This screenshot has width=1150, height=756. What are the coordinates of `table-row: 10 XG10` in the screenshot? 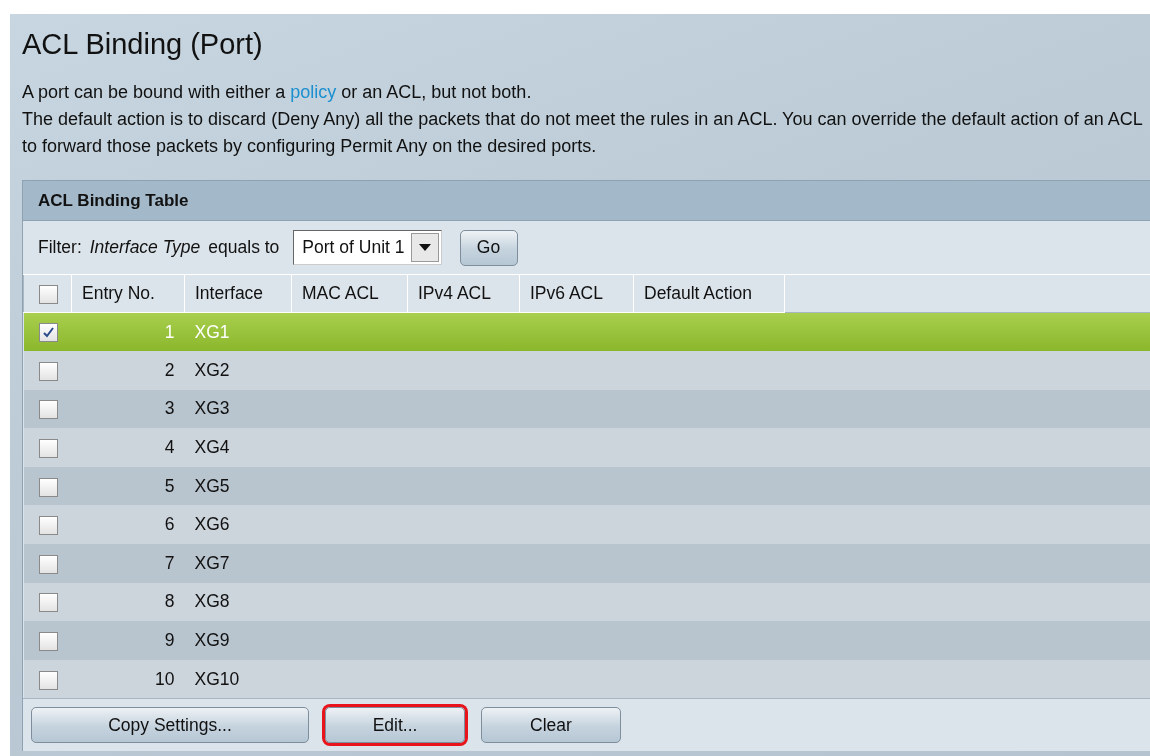 It's located at (586, 679).